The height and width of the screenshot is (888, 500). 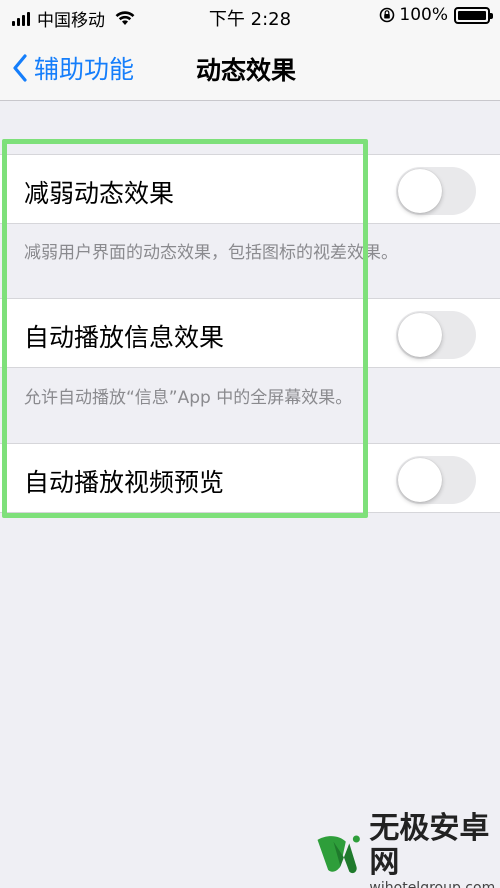 What do you see at coordinates (84, 69) in the screenshot?
I see `back-label: 辅助功能` at bounding box center [84, 69].